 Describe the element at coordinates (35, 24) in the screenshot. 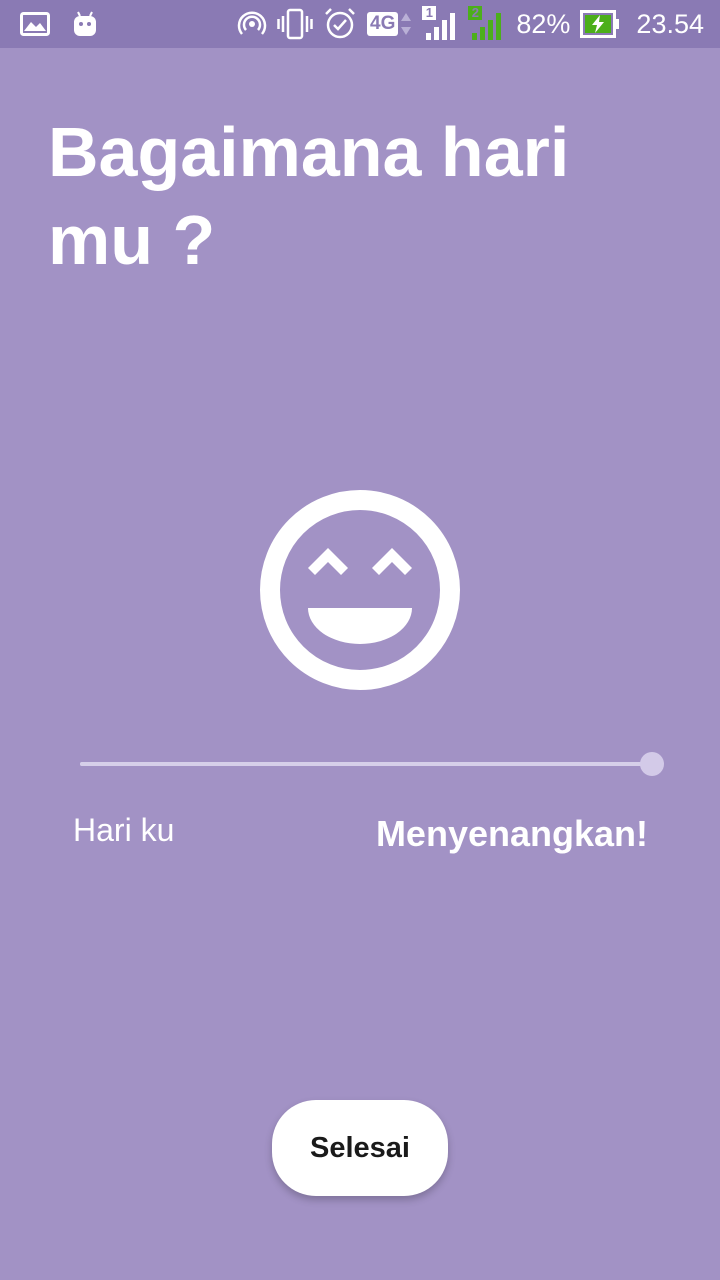

I see `gallery-icon` at that location.